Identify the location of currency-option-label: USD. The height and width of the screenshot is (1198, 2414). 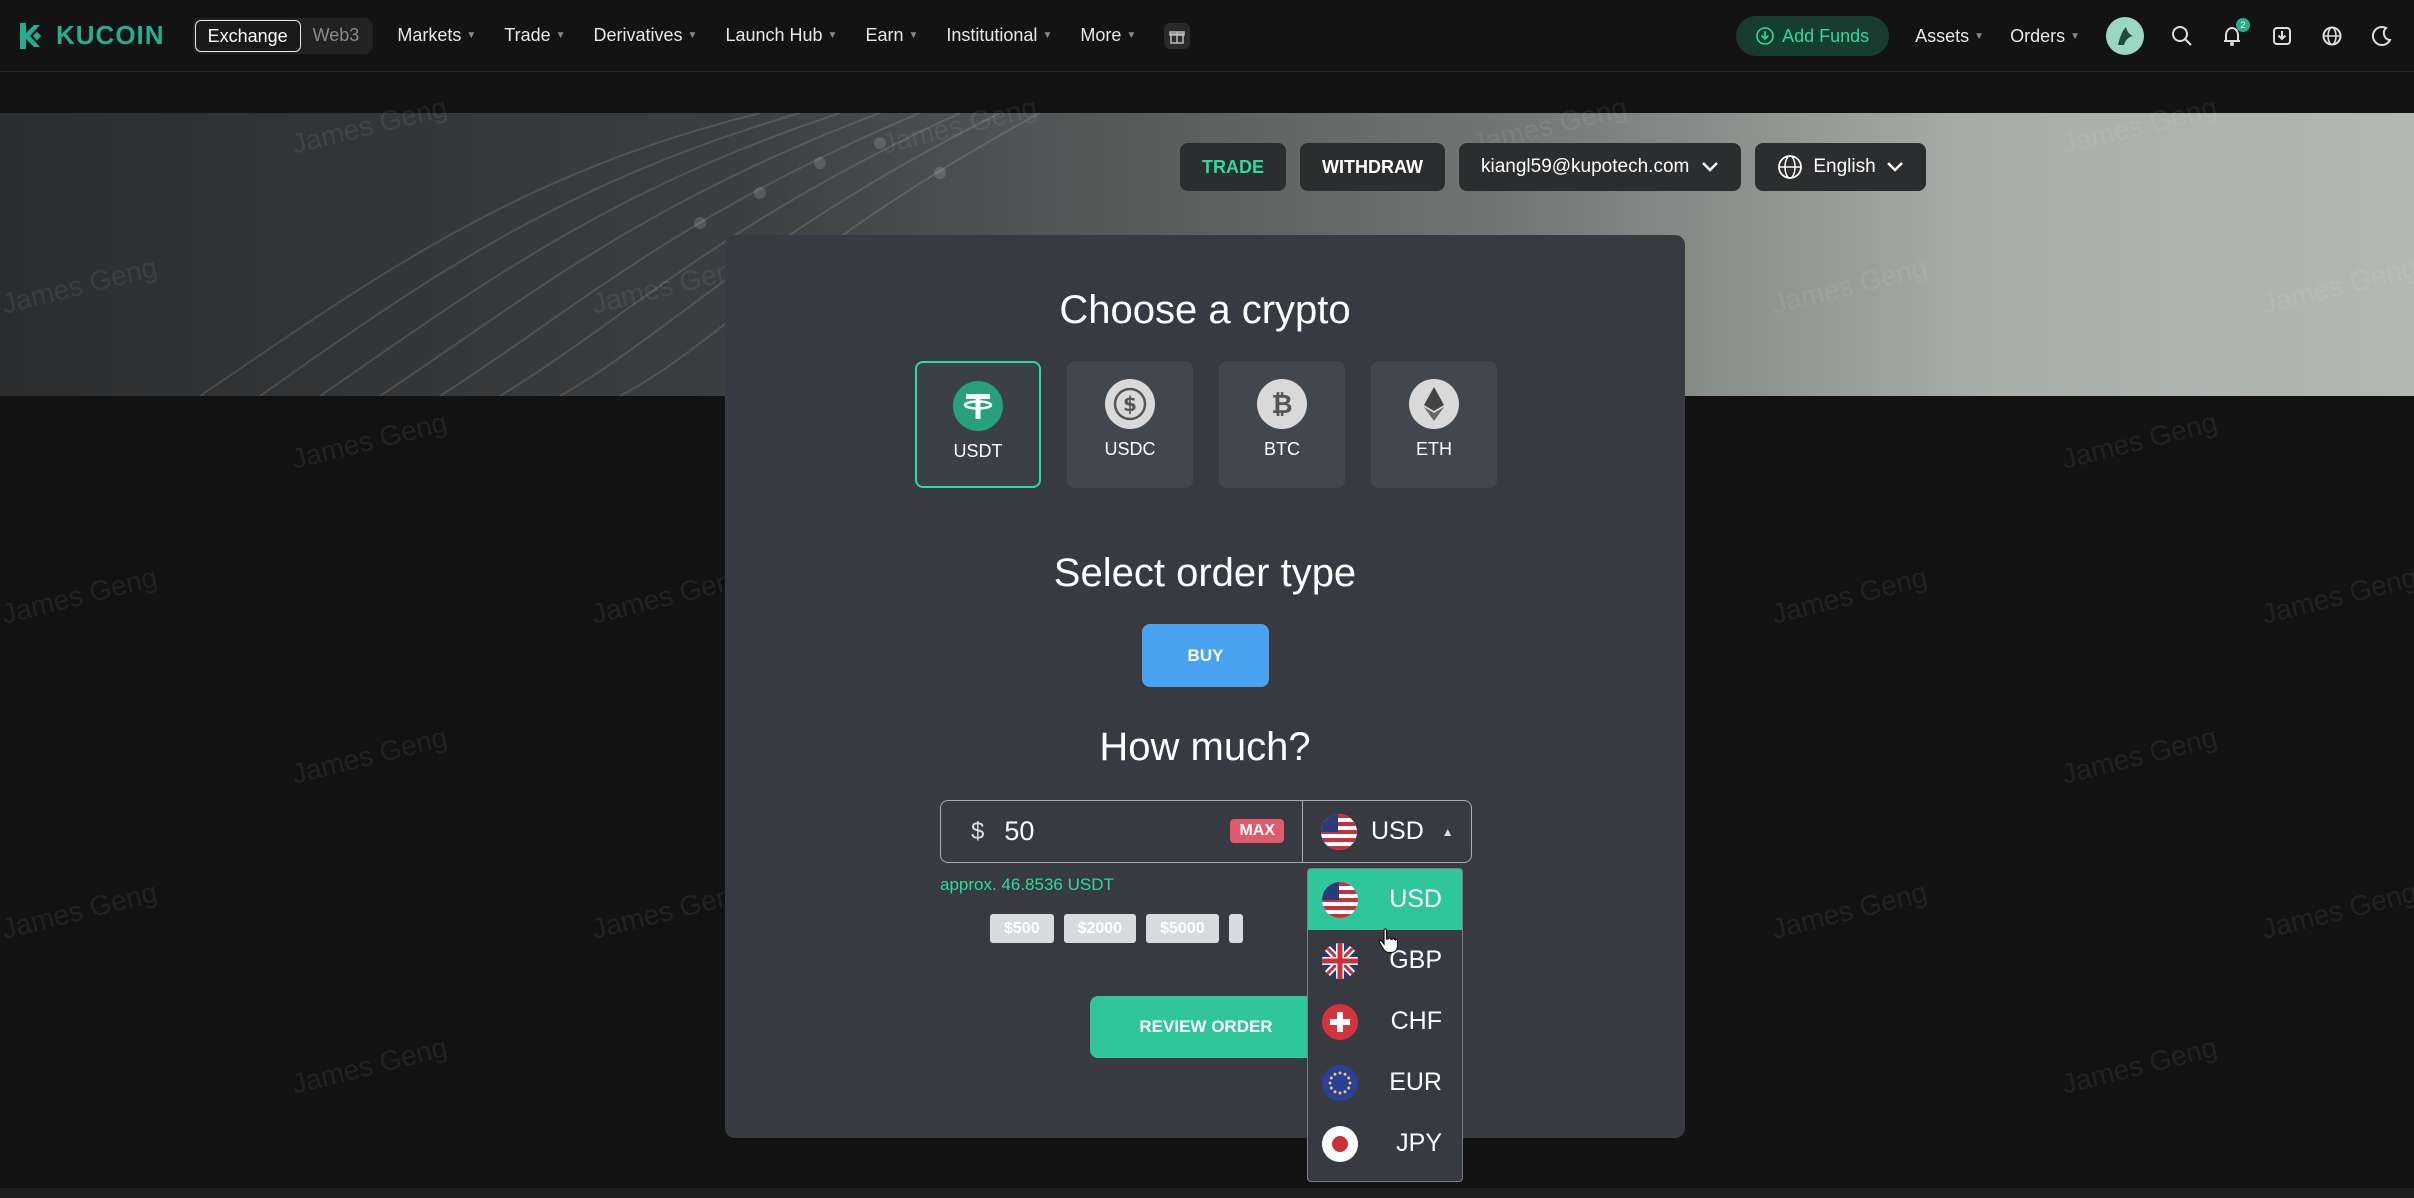
(1415, 899).